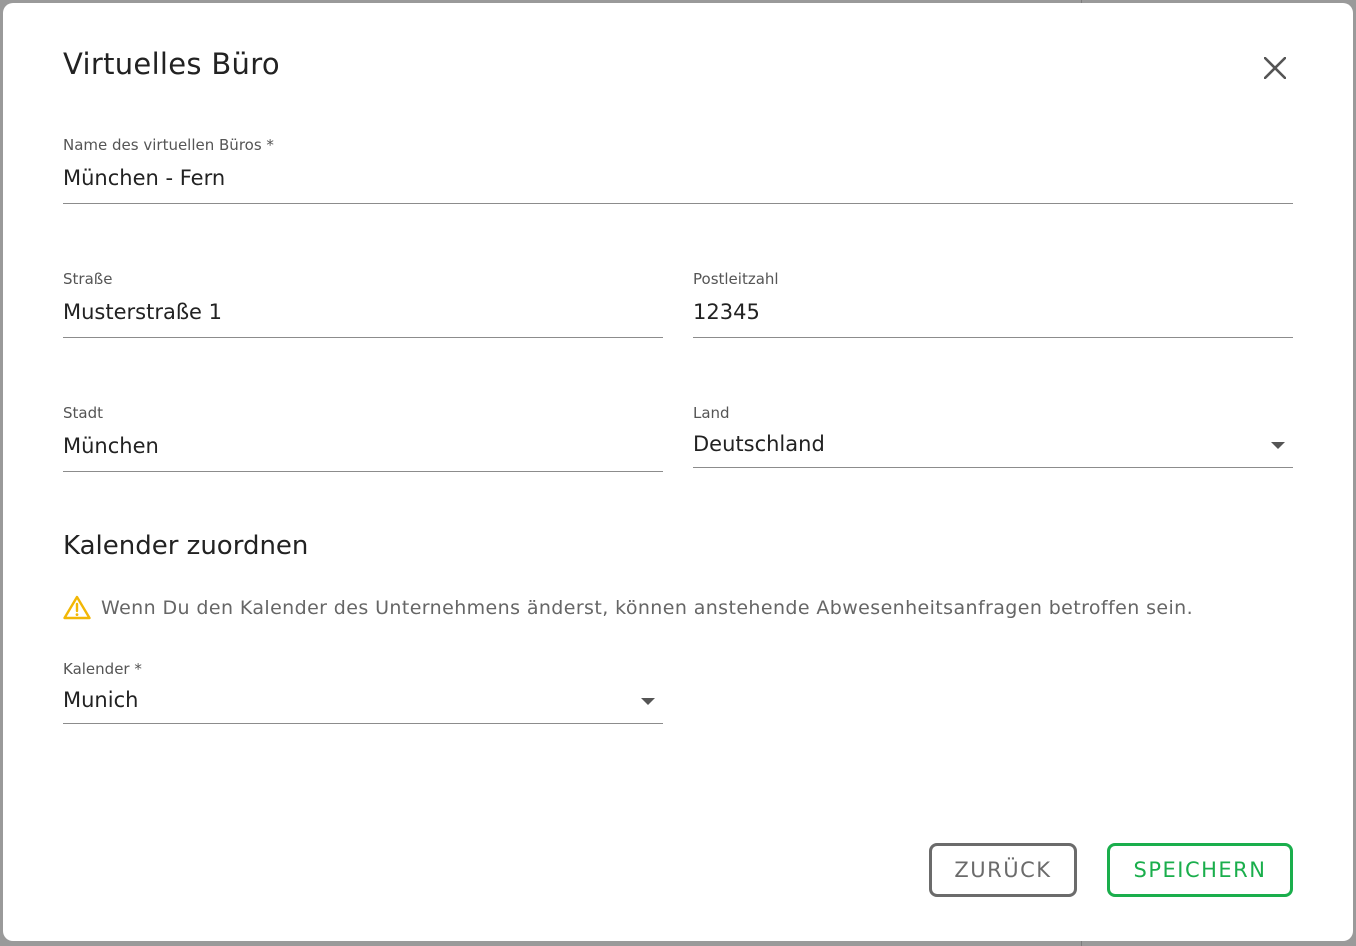 This screenshot has height=946, width=1356. Describe the element at coordinates (171, 64) in the screenshot. I see `dialog-title: Virtuelles Büro` at that location.